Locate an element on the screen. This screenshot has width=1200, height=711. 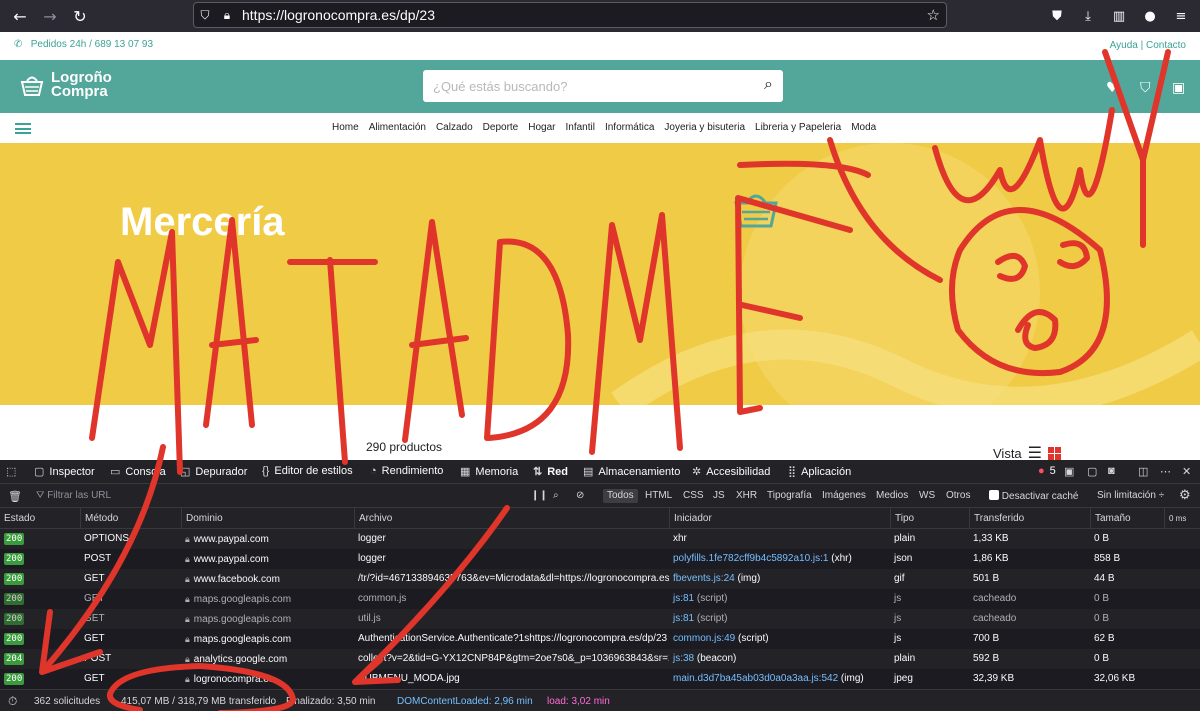
bookmark-star-icon: ☆ is located at coordinates (933, 15).